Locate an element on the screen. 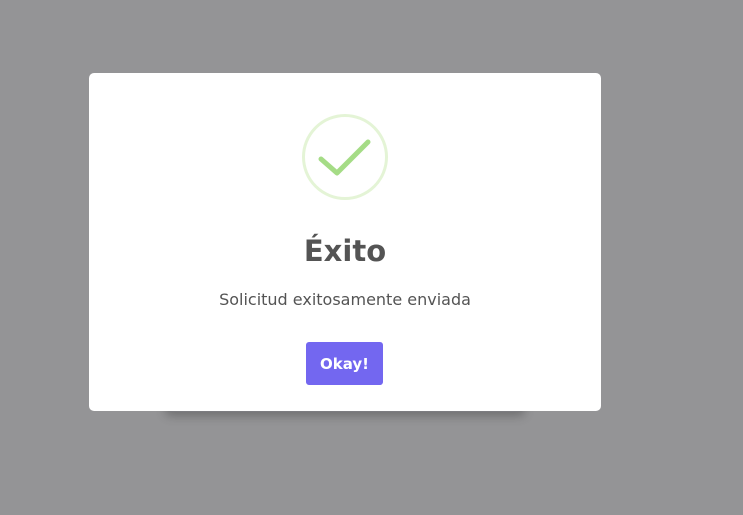  dialog-message: Solicitud exitosamente enviada is located at coordinates (345, 299).